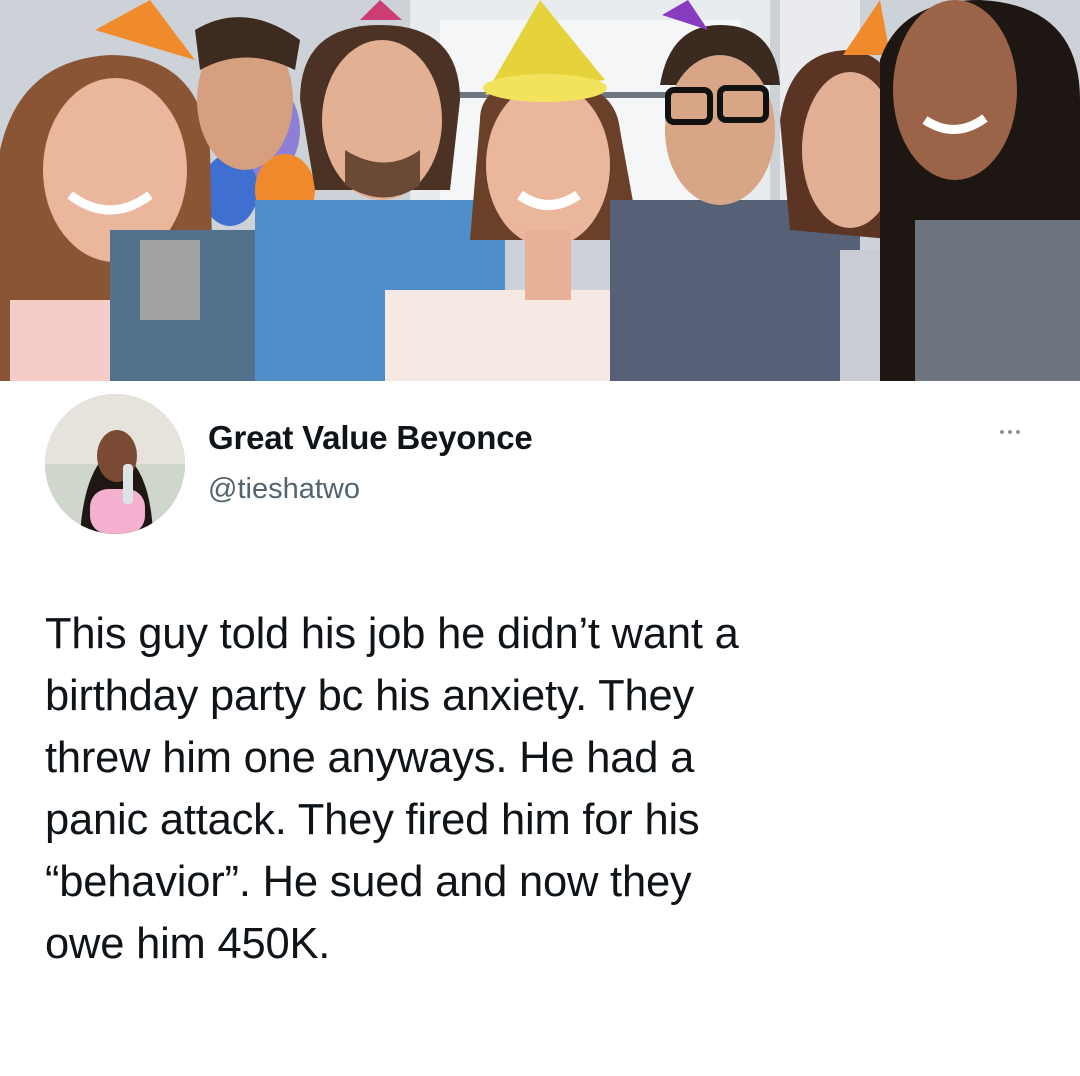  What do you see at coordinates (188, 944) in the screenshot?
I see `tweet-text-line: owe him 450K.` at bounding box center [188, 944].